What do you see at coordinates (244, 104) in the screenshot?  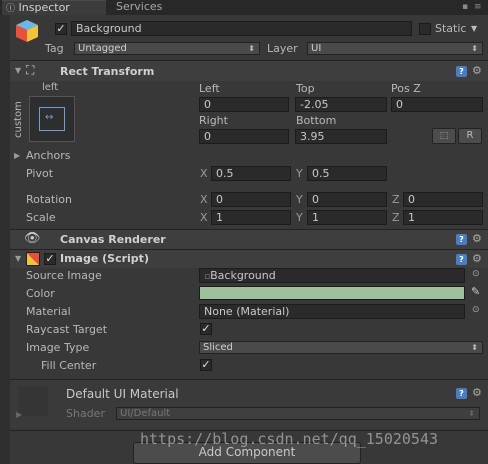 I see `left-field: 0` at bounding box center [244, 104].